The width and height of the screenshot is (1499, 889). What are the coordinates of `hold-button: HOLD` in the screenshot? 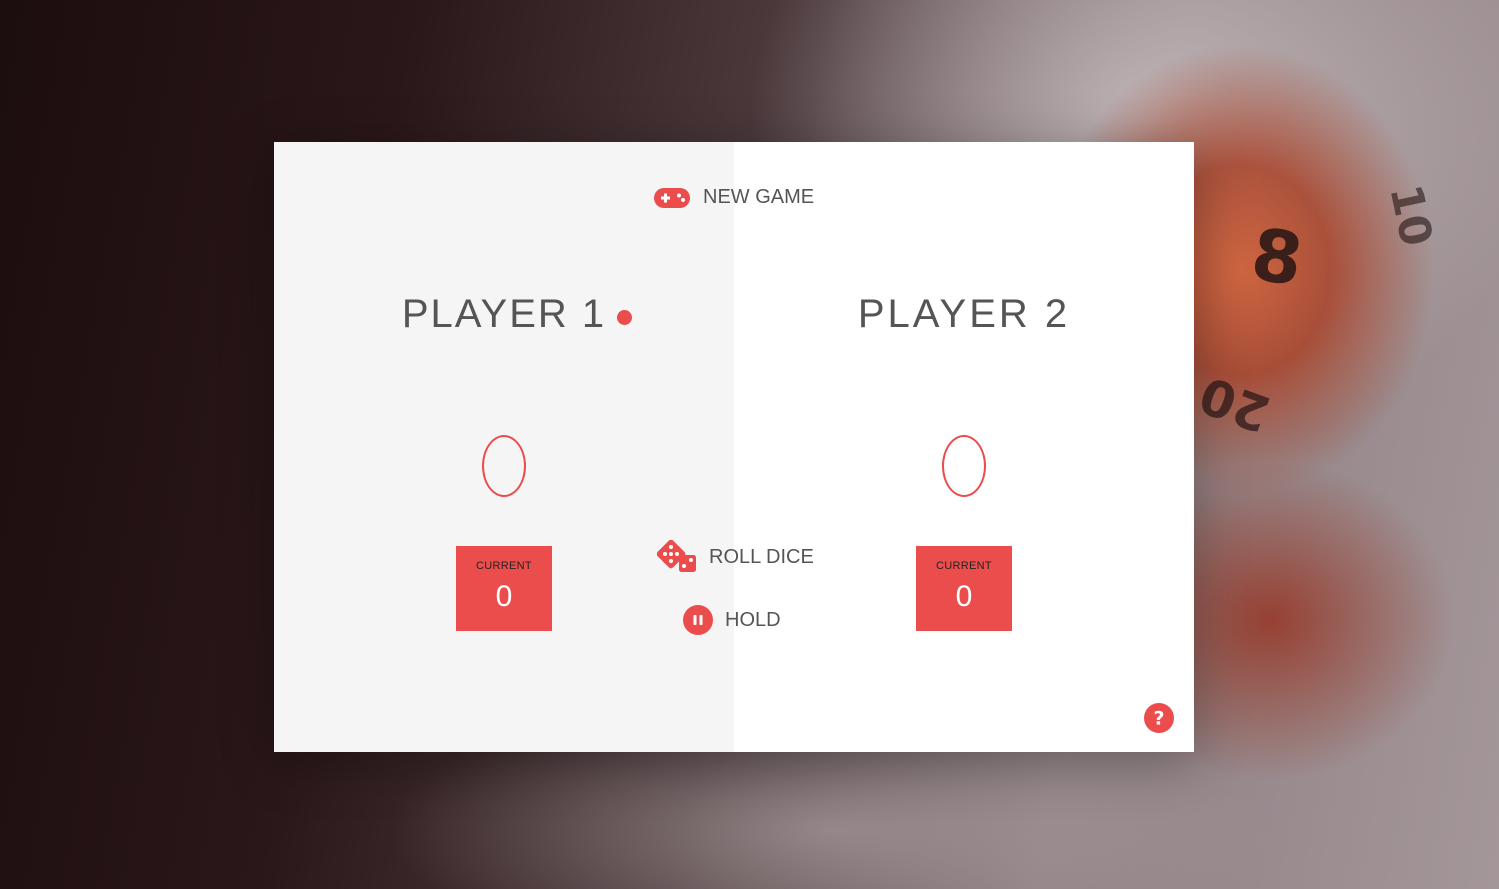 It's located at (732, 620).